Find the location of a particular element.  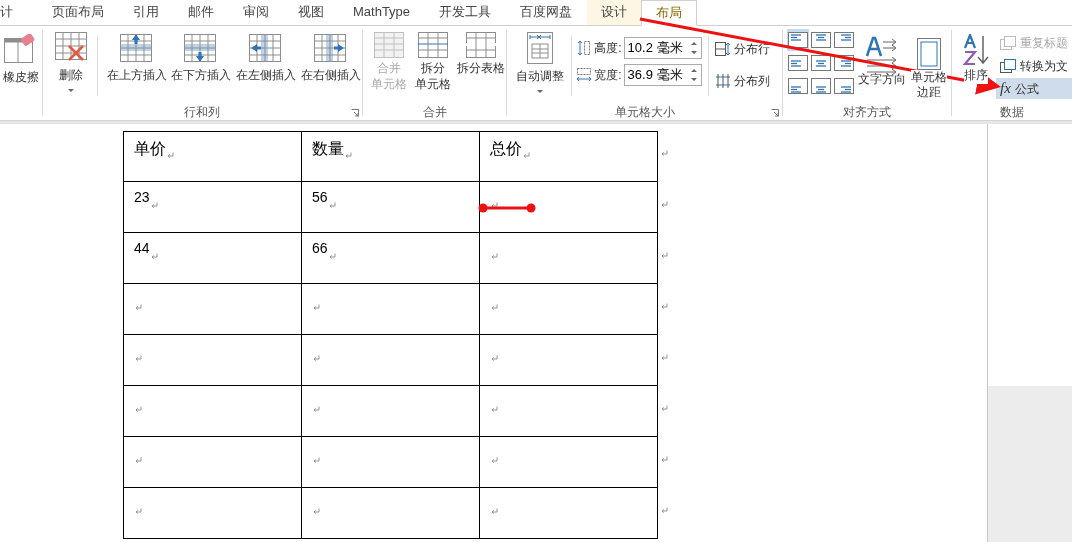

height-field: 10.2 毫米 is located at coordinates (662, 48).